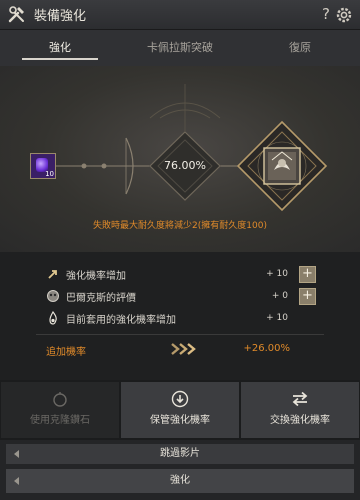  Describe the element at coordinates (326, 14) in the screenshot. I see `help-button: ?` at that location.